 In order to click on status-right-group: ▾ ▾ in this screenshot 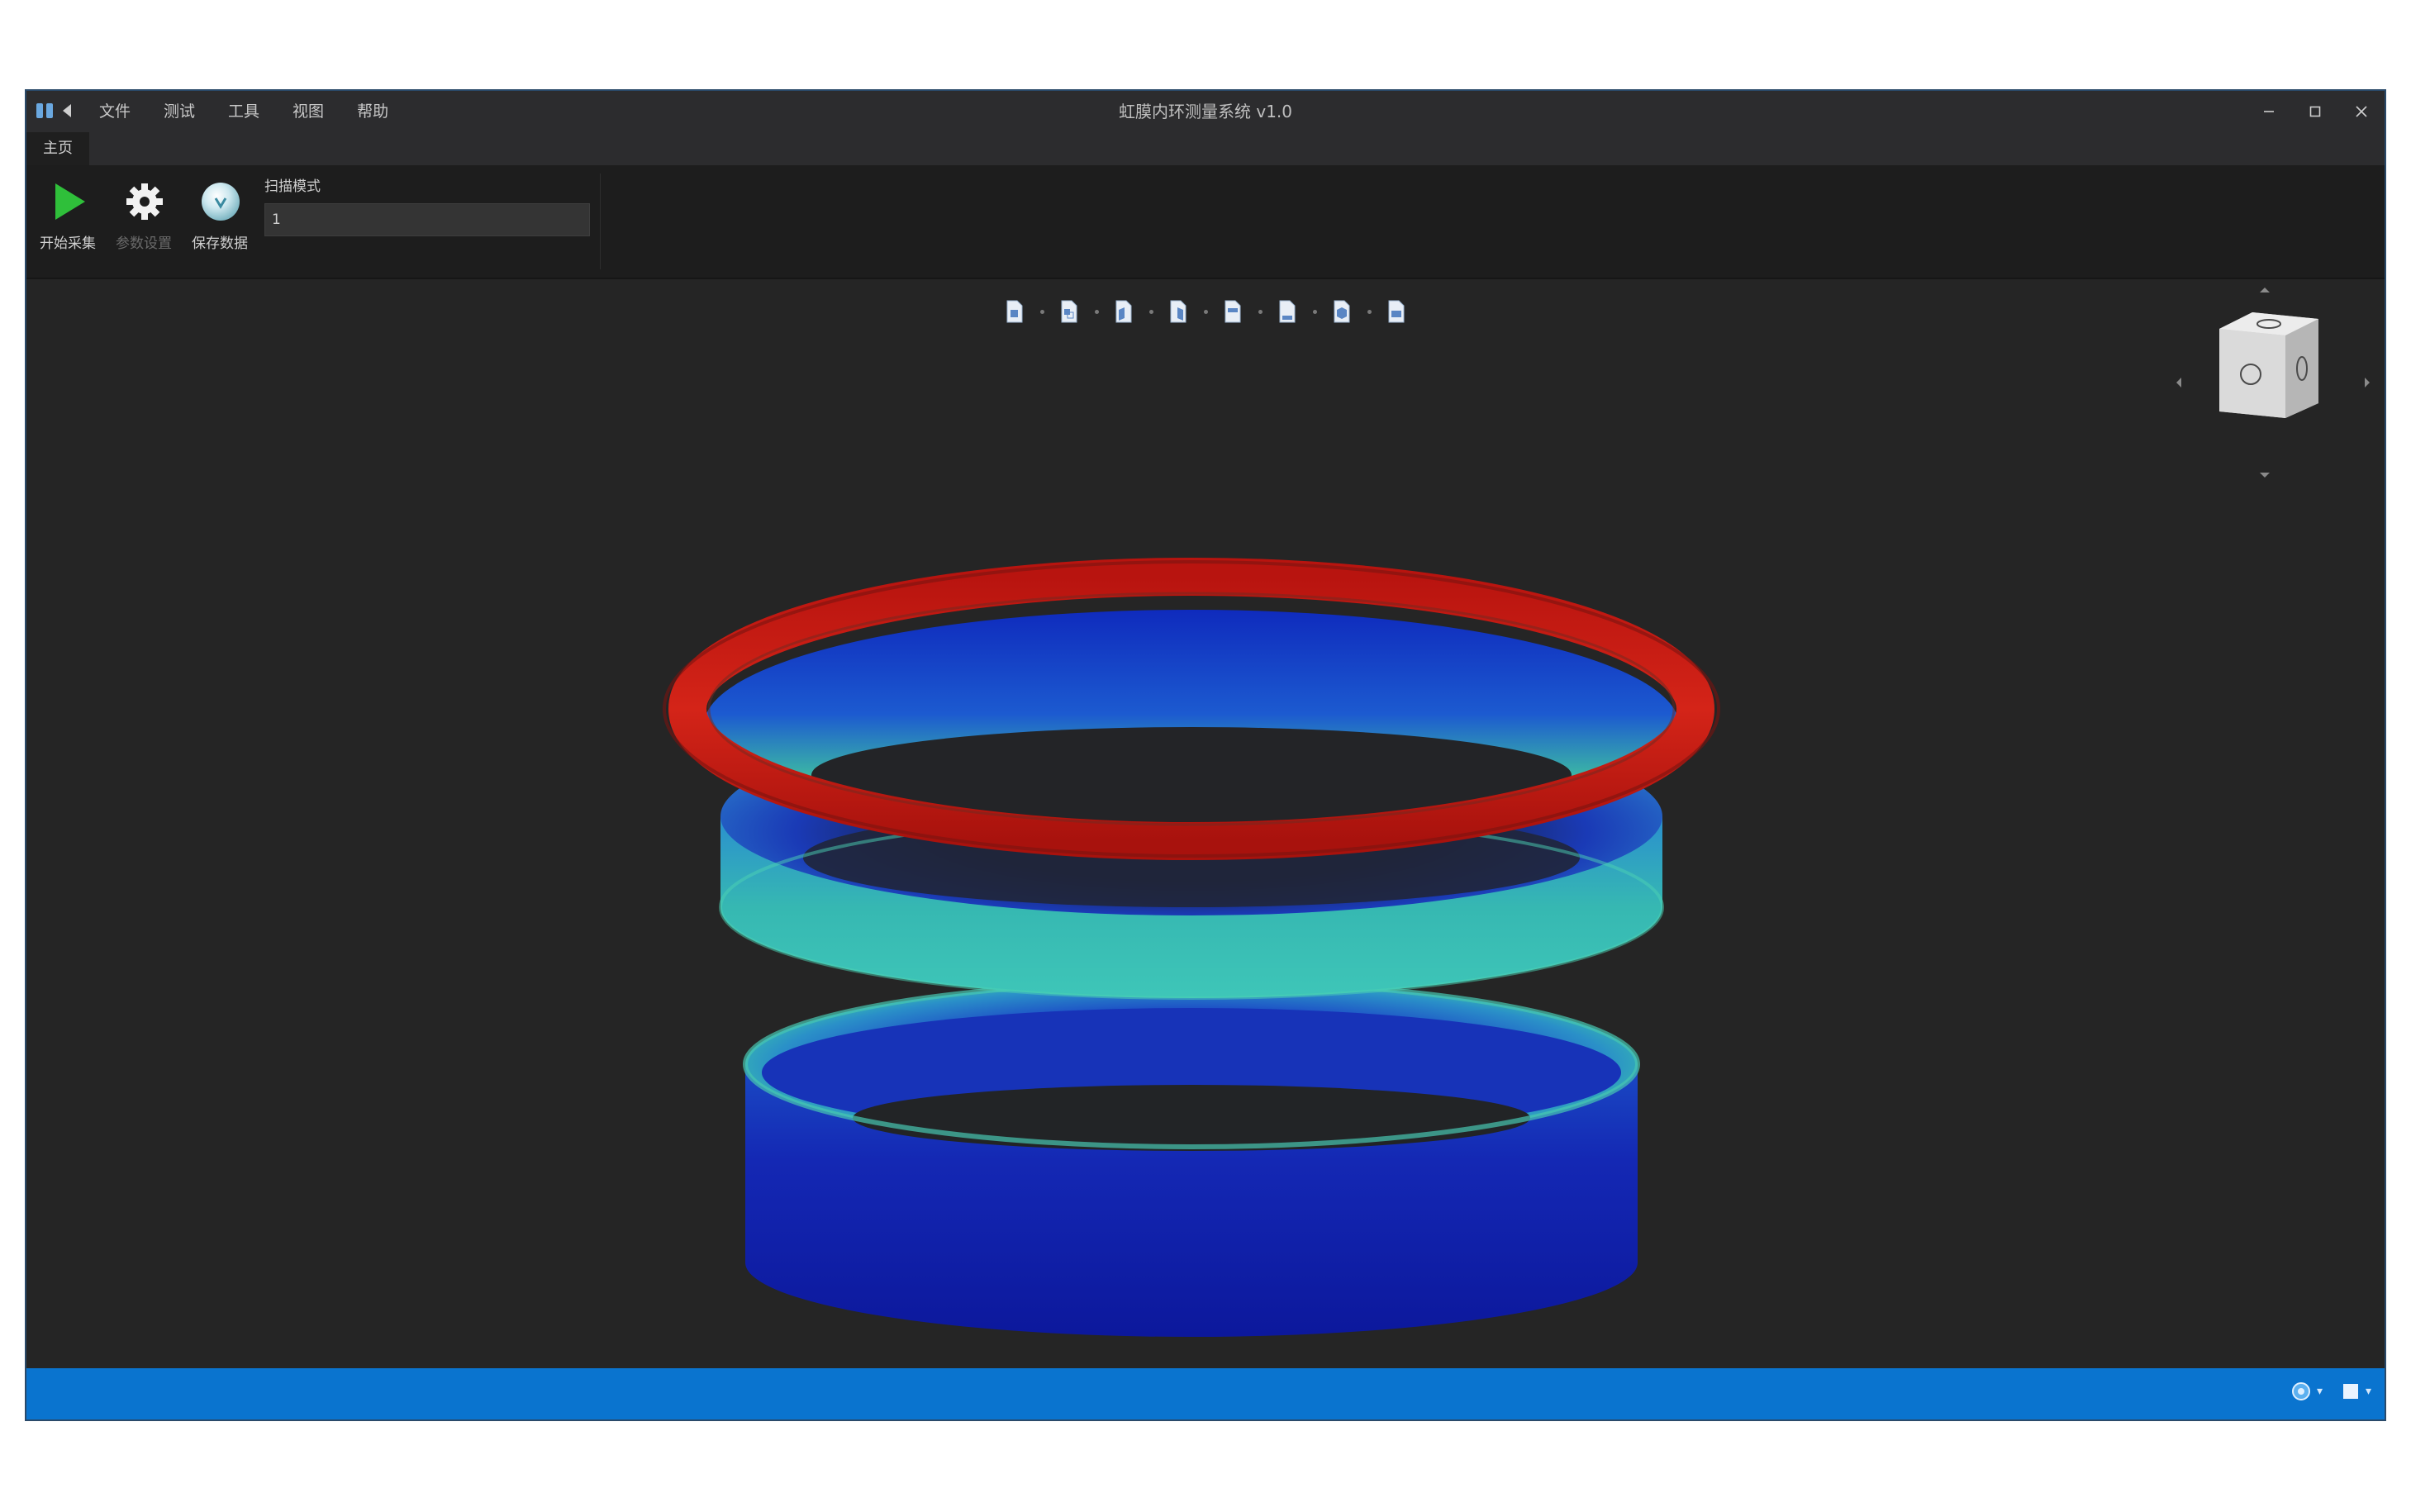, I will do `click(2321, 1391)`.